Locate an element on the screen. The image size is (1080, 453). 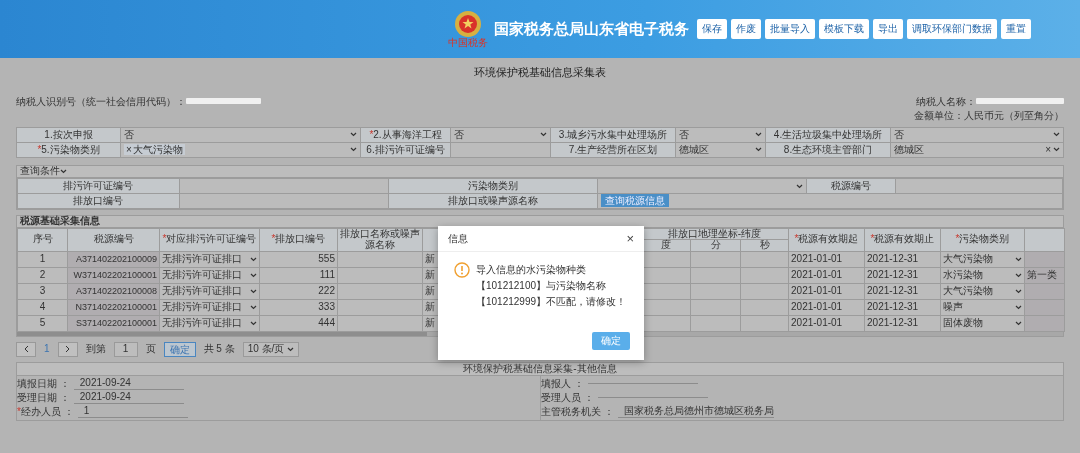
dialog-title: 信息 is located at coordinates (458, 238).